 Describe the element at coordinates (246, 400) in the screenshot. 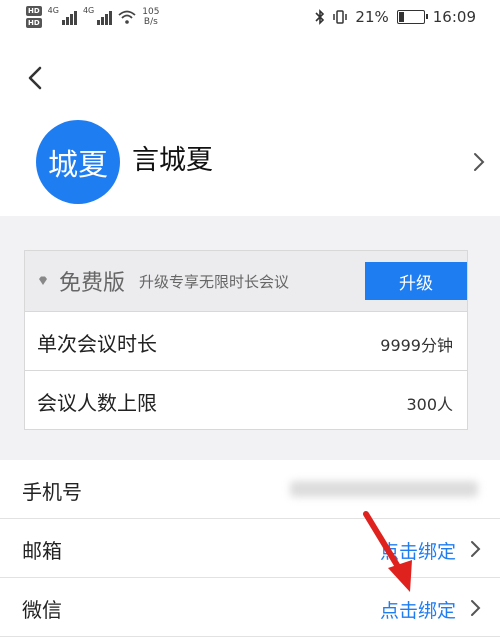

I see `plan-info-row: 会议人数上限 300人` at that location.